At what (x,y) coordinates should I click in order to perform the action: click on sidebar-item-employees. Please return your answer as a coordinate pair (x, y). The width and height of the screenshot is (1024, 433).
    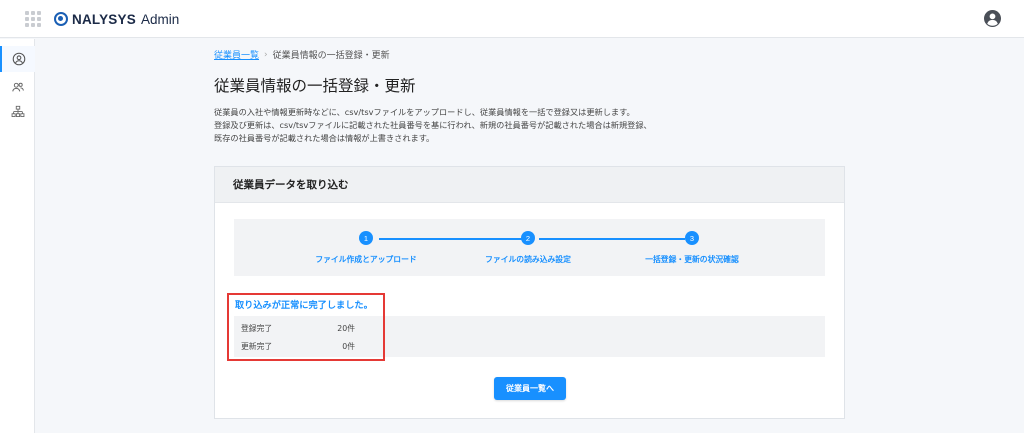
    Looking at the image, I should click on (17, 59).